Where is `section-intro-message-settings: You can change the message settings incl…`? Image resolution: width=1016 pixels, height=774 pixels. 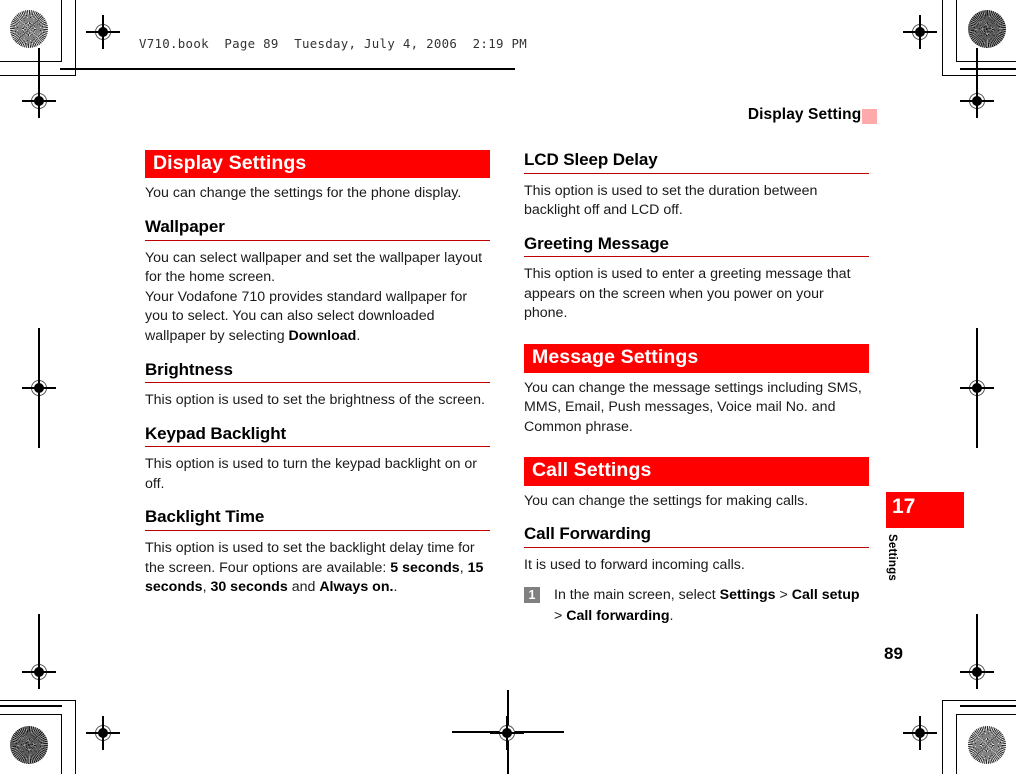
section-intro-message-settings: You can change the message settings incl… is located at coordinates (693, 407).